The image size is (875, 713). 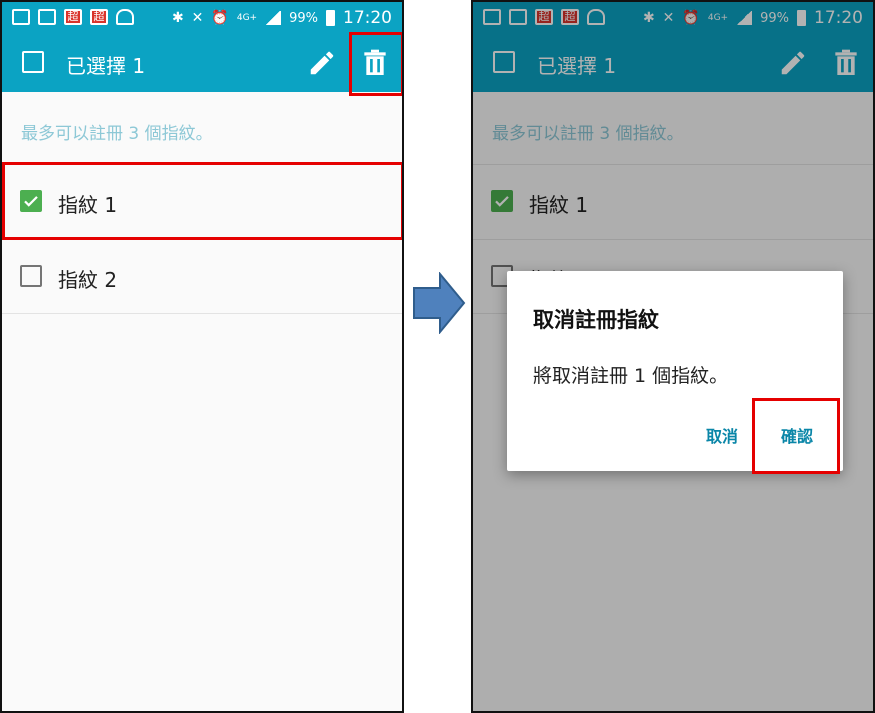 What do you see at coordinates (106, 66) in the screenshot?
I see `selection-count-title: 已選擇 1` at bounding box center [106, 66].